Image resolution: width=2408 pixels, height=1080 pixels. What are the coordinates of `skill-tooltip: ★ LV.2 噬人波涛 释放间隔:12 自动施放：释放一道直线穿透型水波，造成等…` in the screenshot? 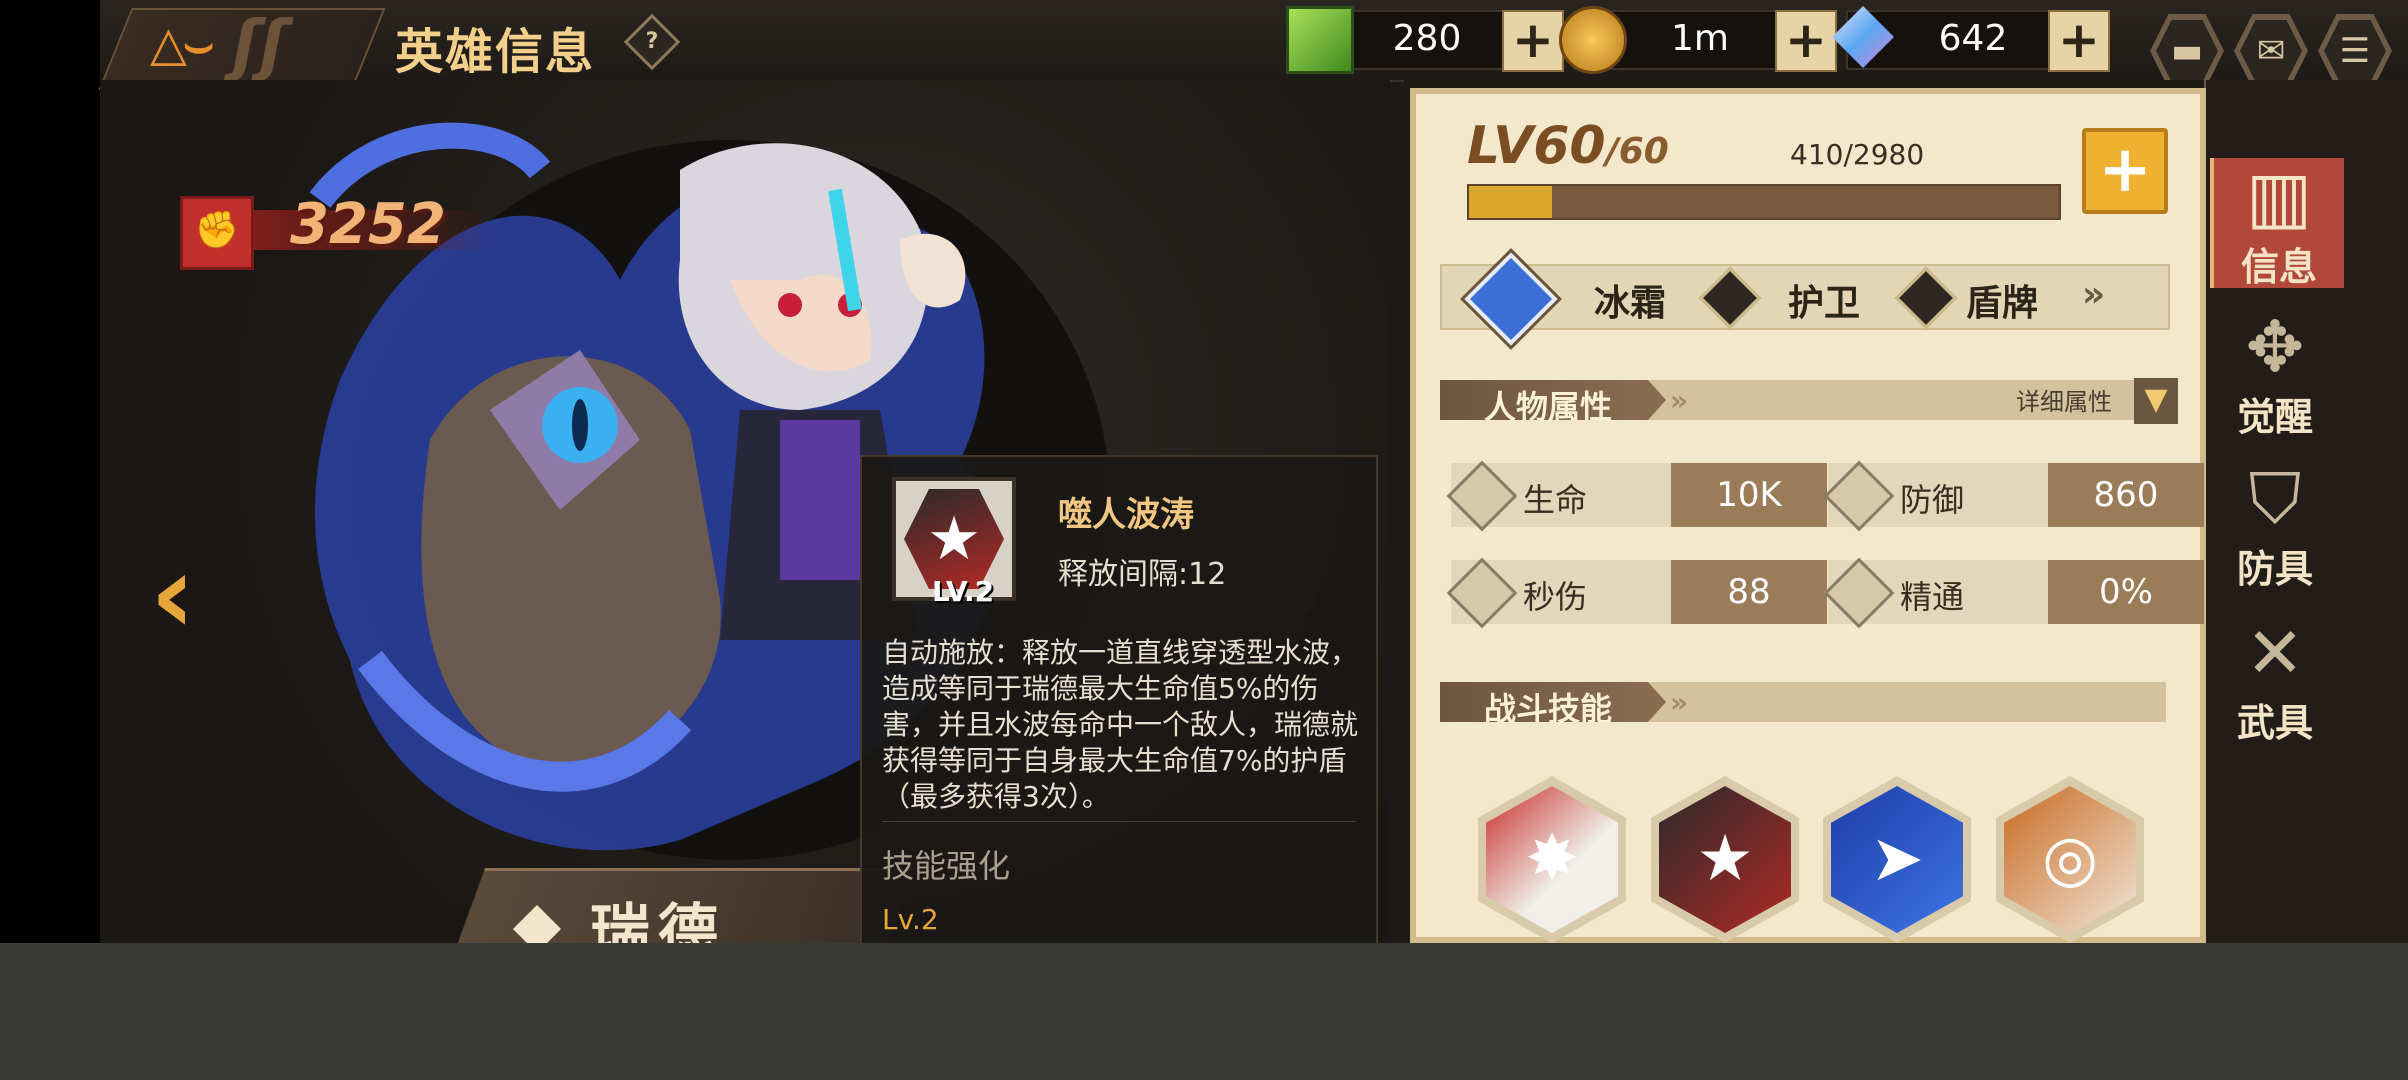 It's located at (1119, 699).